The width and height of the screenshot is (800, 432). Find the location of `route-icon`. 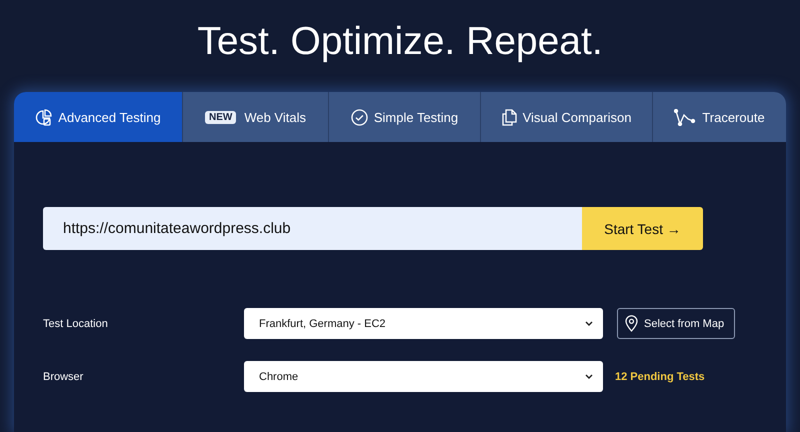

route-icon is located at coordinates (685, 117).